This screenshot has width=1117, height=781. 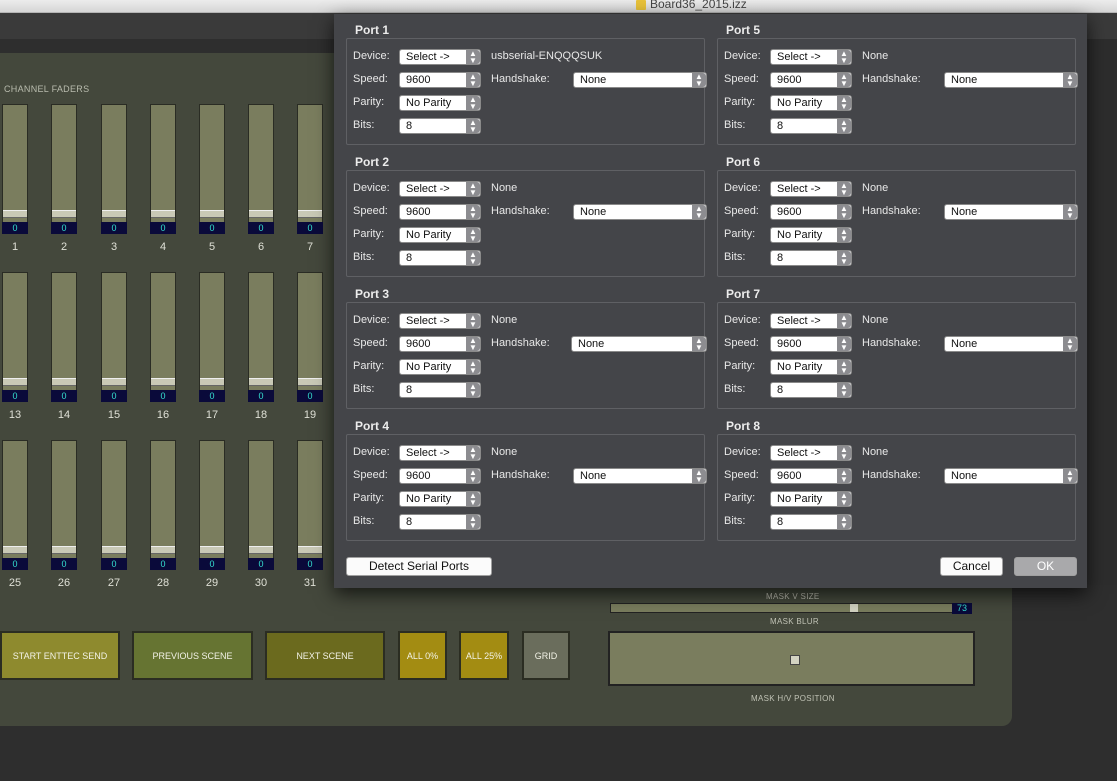 I want to click on detect-serial-ports-button: Detect Serial Ports, so click(x=419, y=566).